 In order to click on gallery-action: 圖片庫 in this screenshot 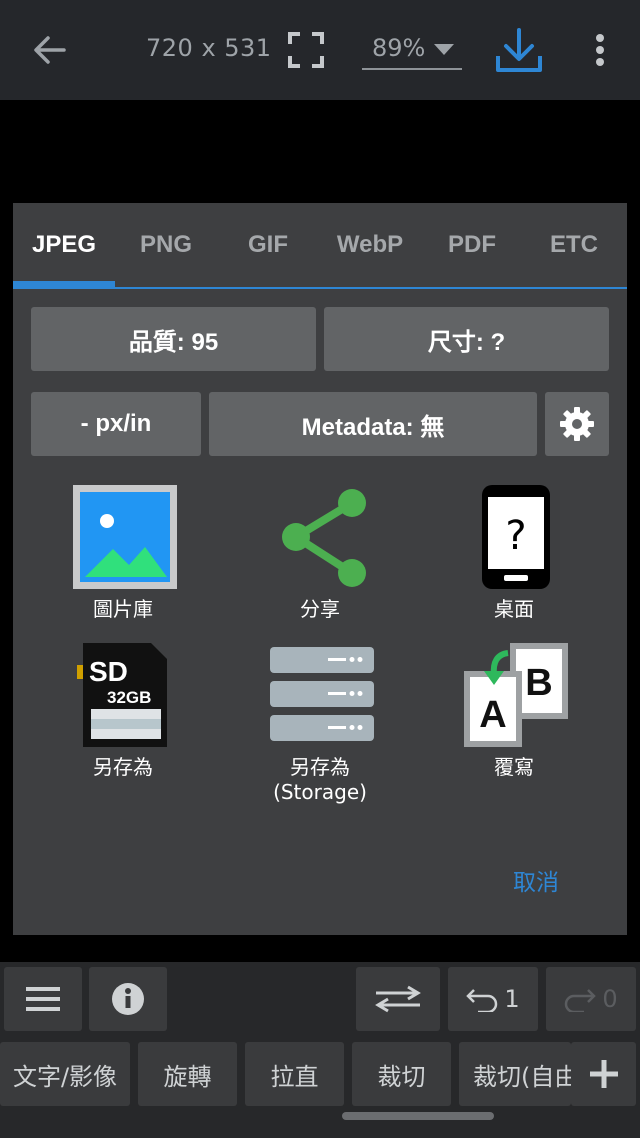, I will do `click(123, 555)`.